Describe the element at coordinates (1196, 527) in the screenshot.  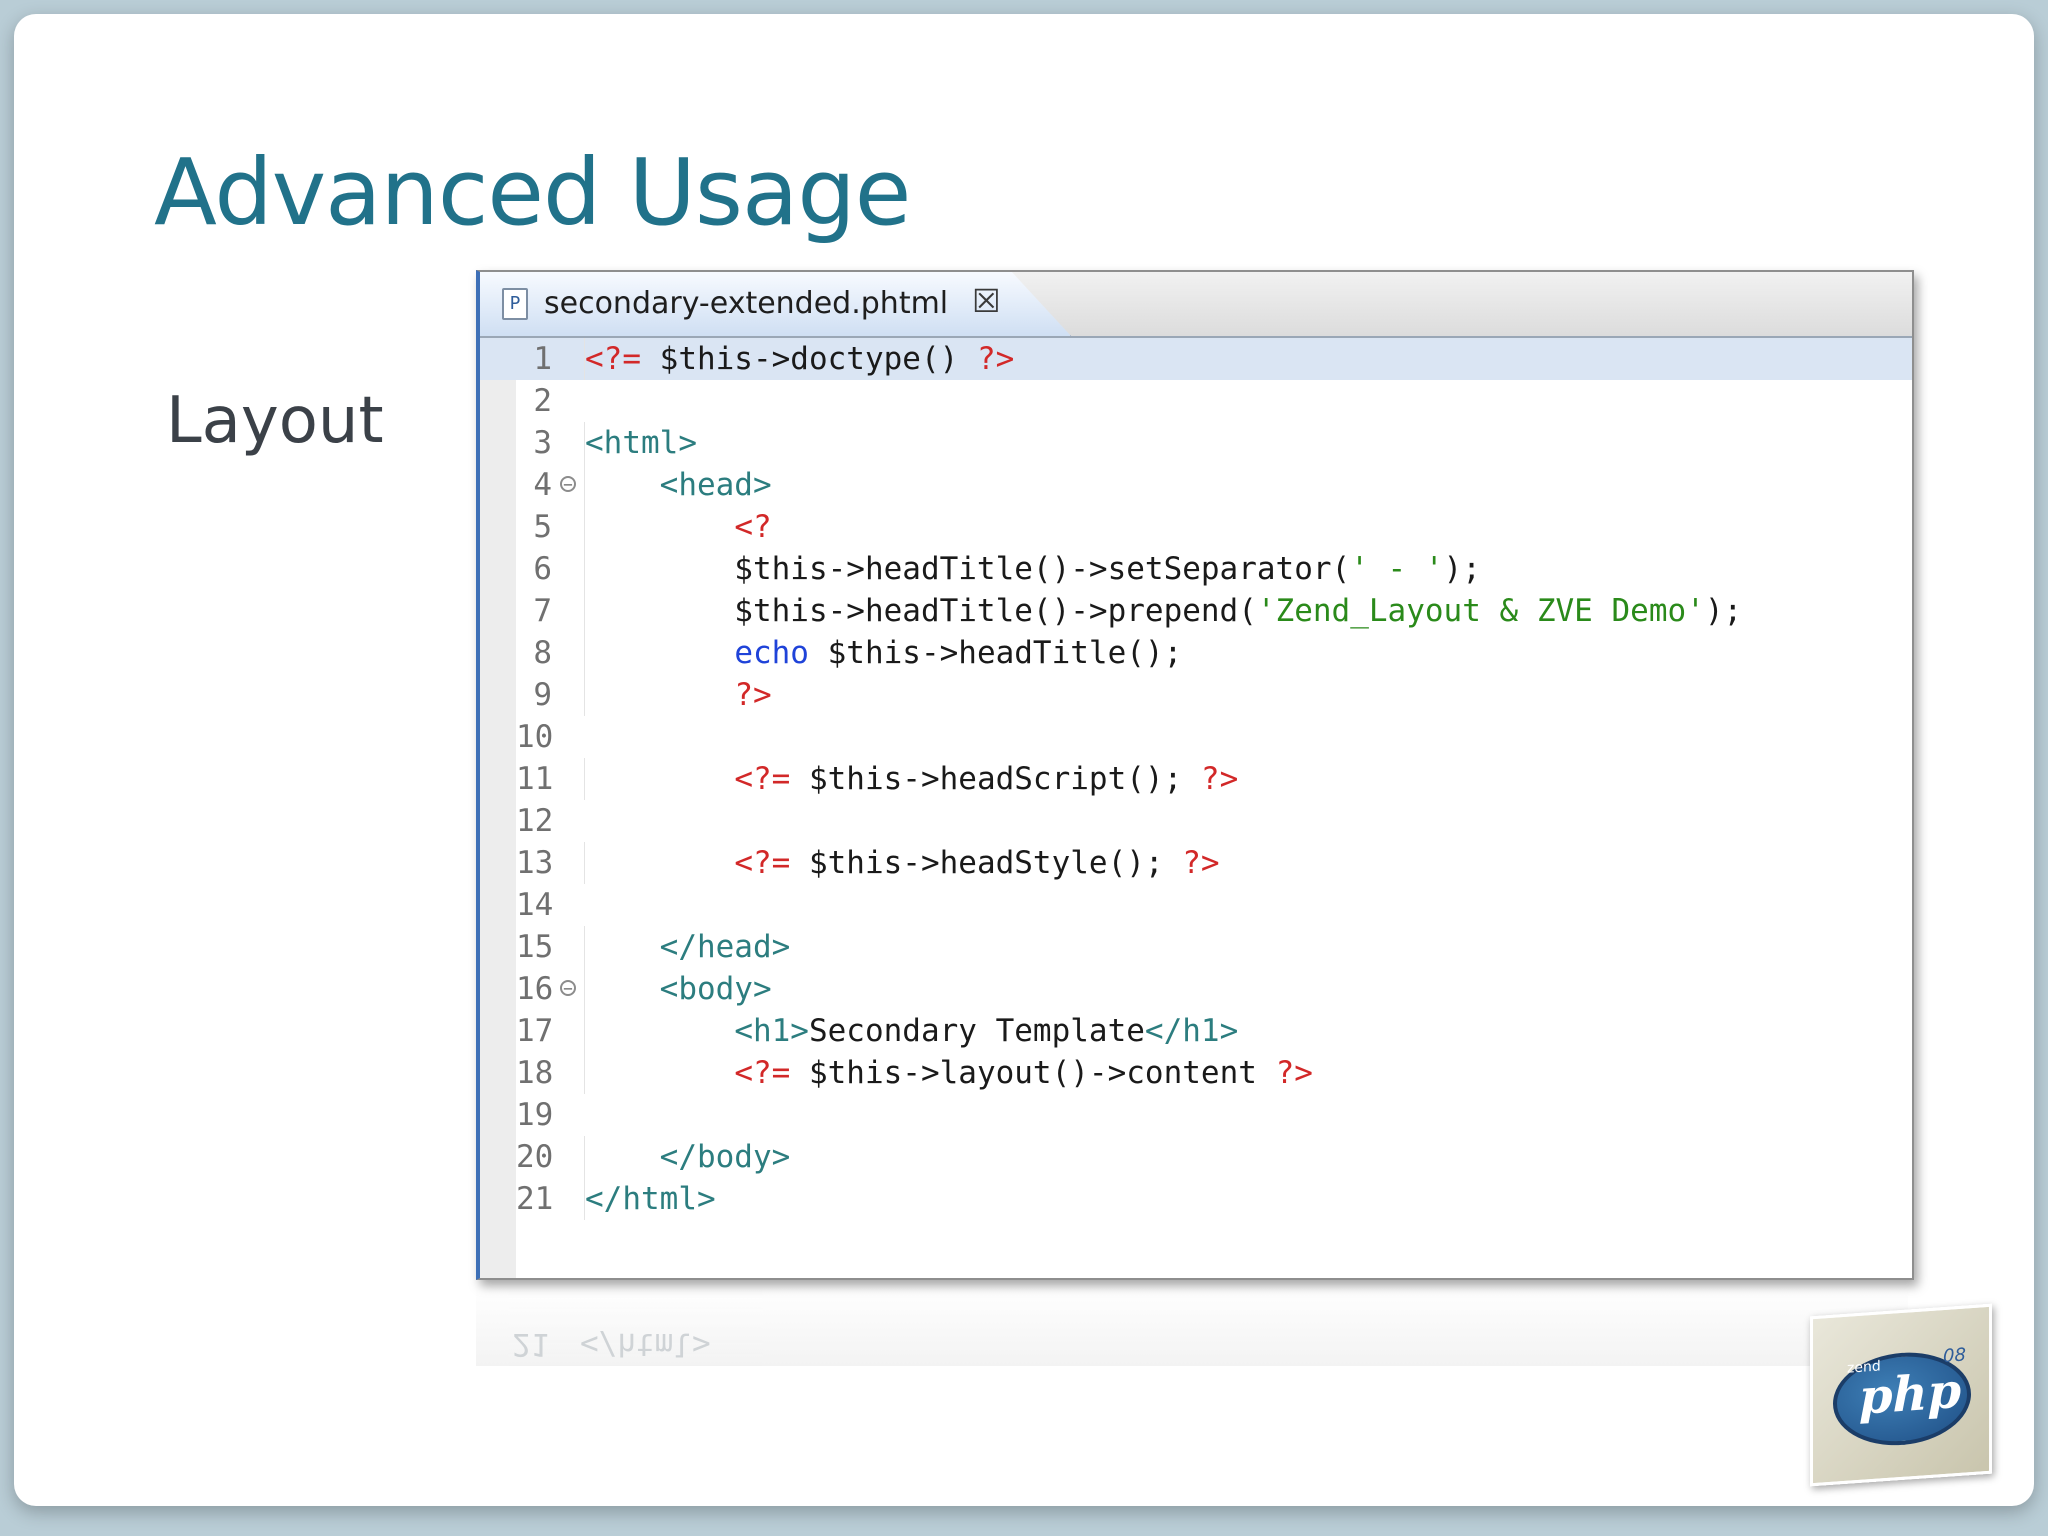
I see `code-line: 5 <?` at that location.